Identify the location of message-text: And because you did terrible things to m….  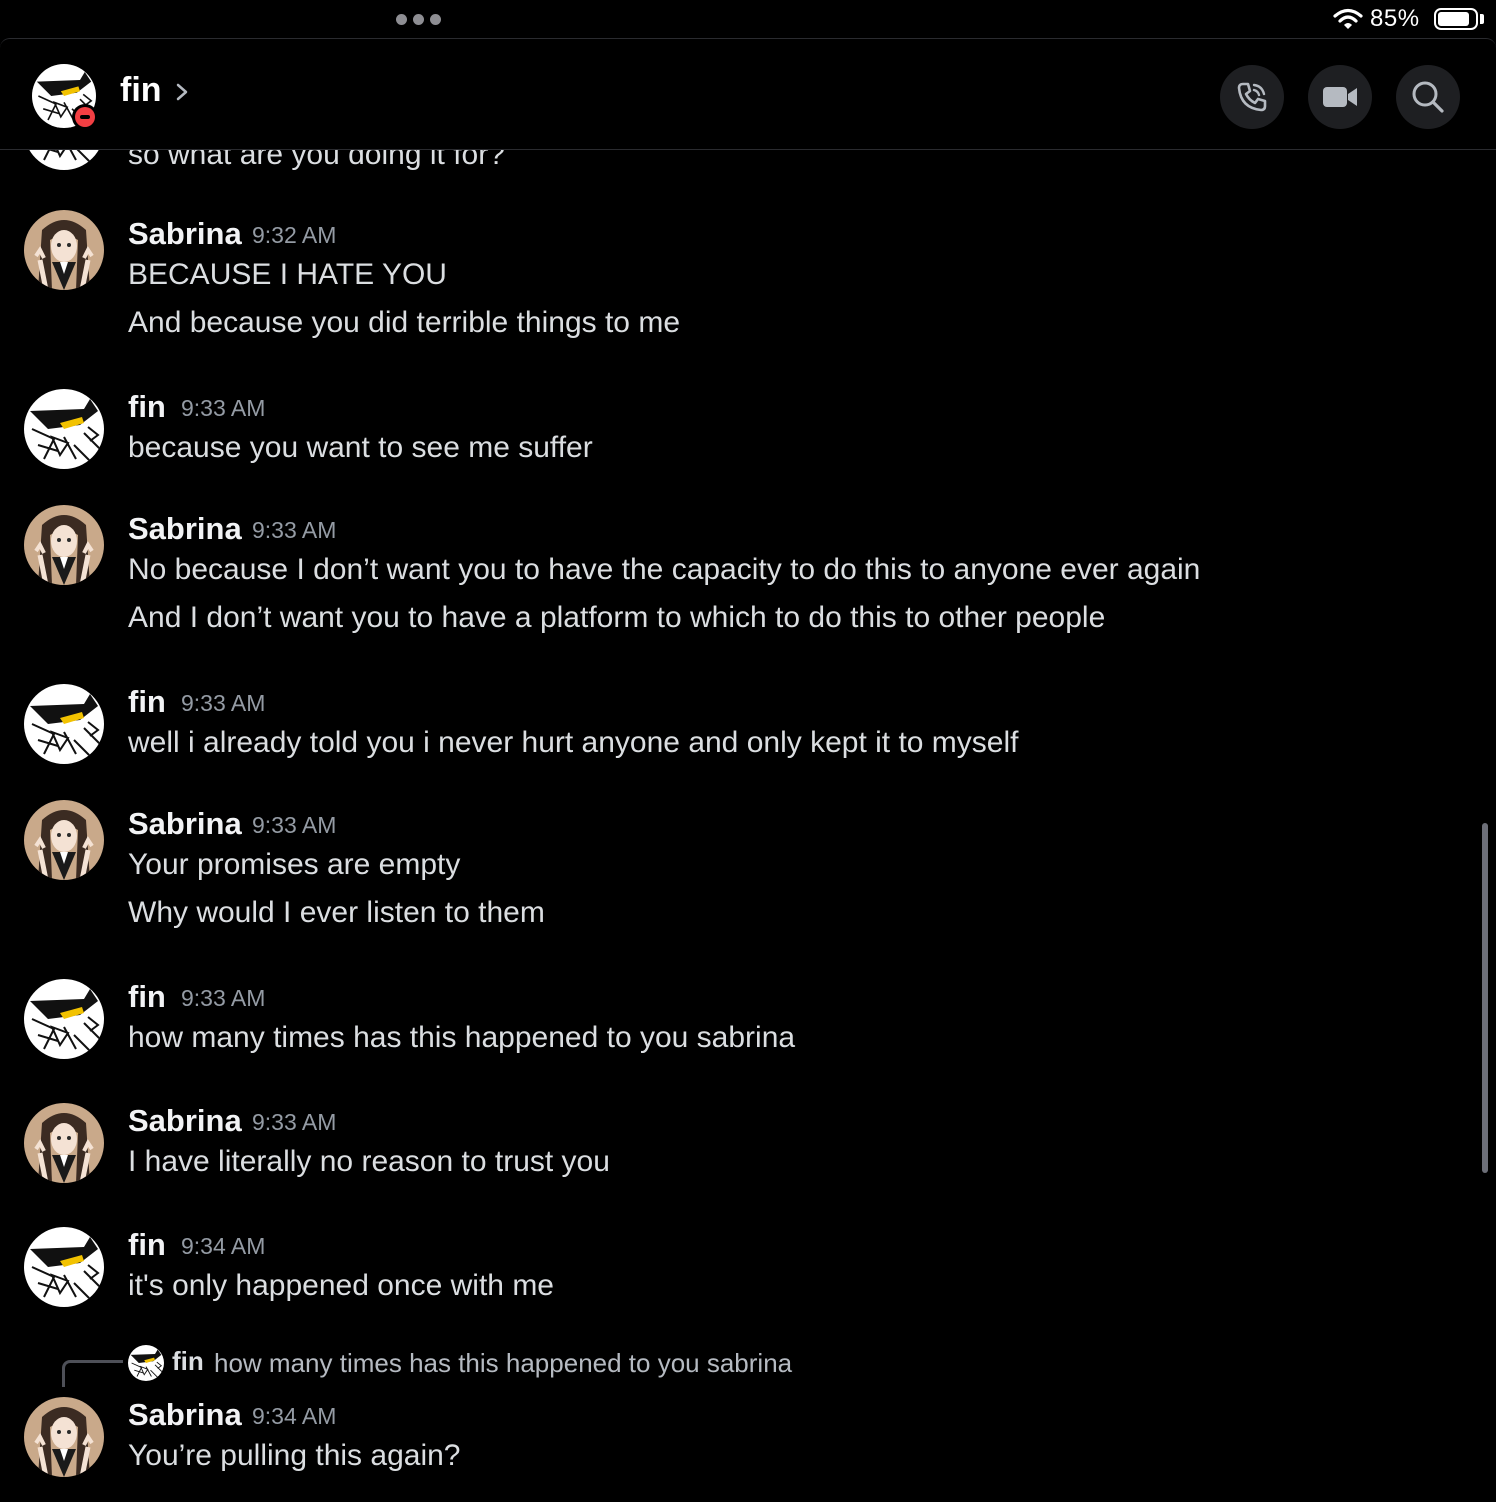
(404, 322).